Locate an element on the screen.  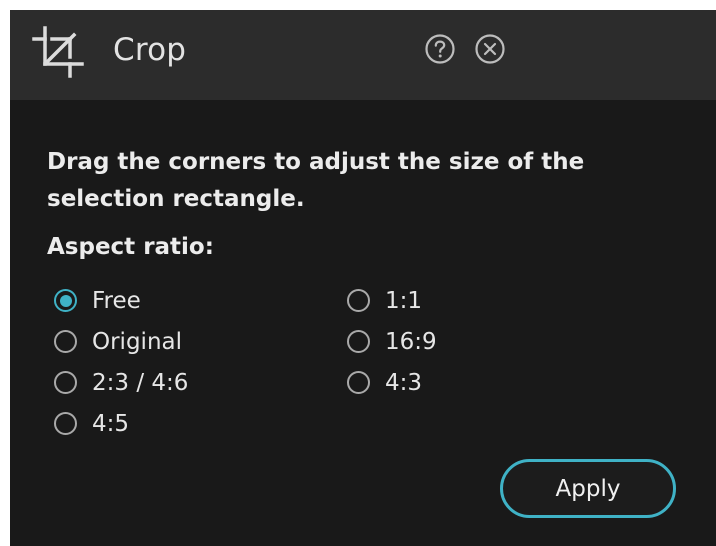
close-icon is located at coordinates (490, 49).